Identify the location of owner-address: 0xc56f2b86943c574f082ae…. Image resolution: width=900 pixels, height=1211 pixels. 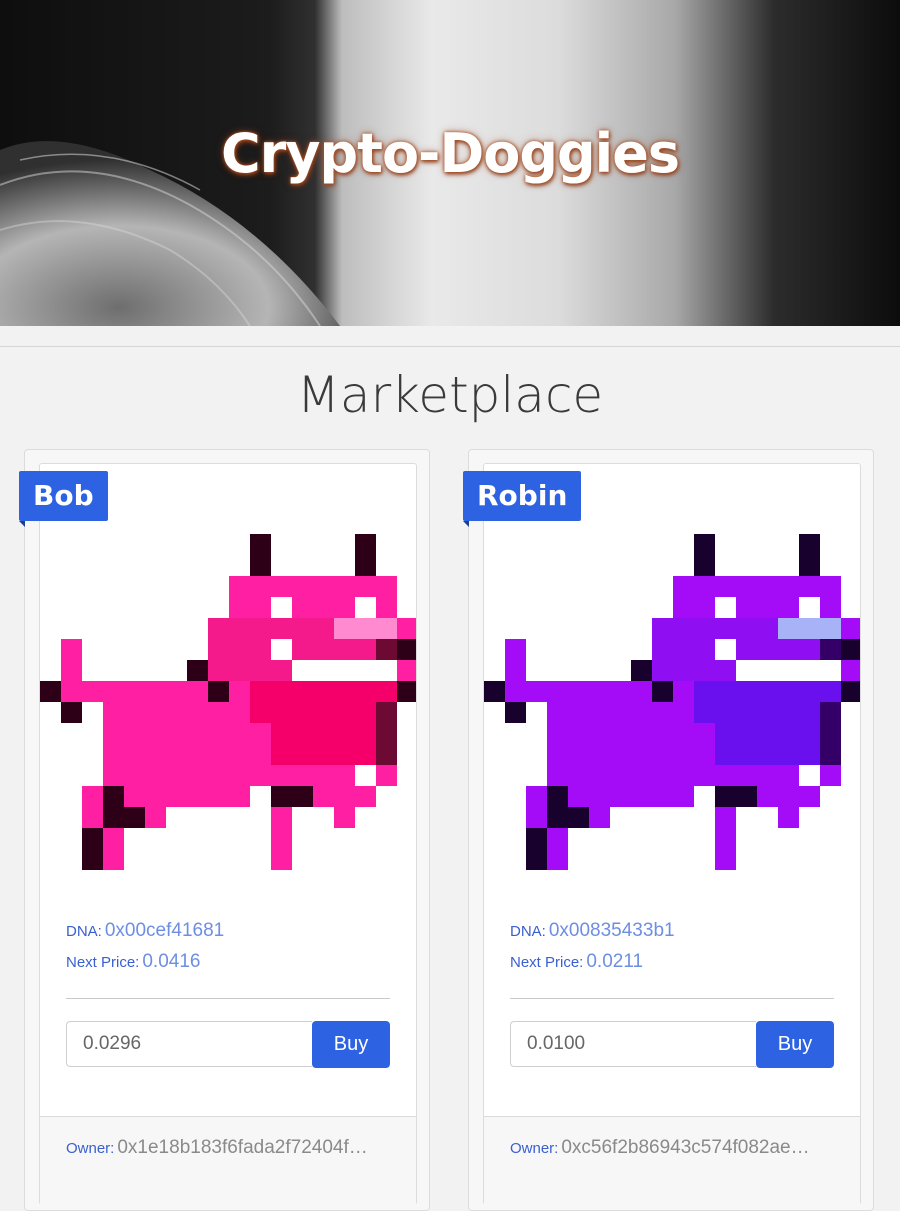
(685, 1147).